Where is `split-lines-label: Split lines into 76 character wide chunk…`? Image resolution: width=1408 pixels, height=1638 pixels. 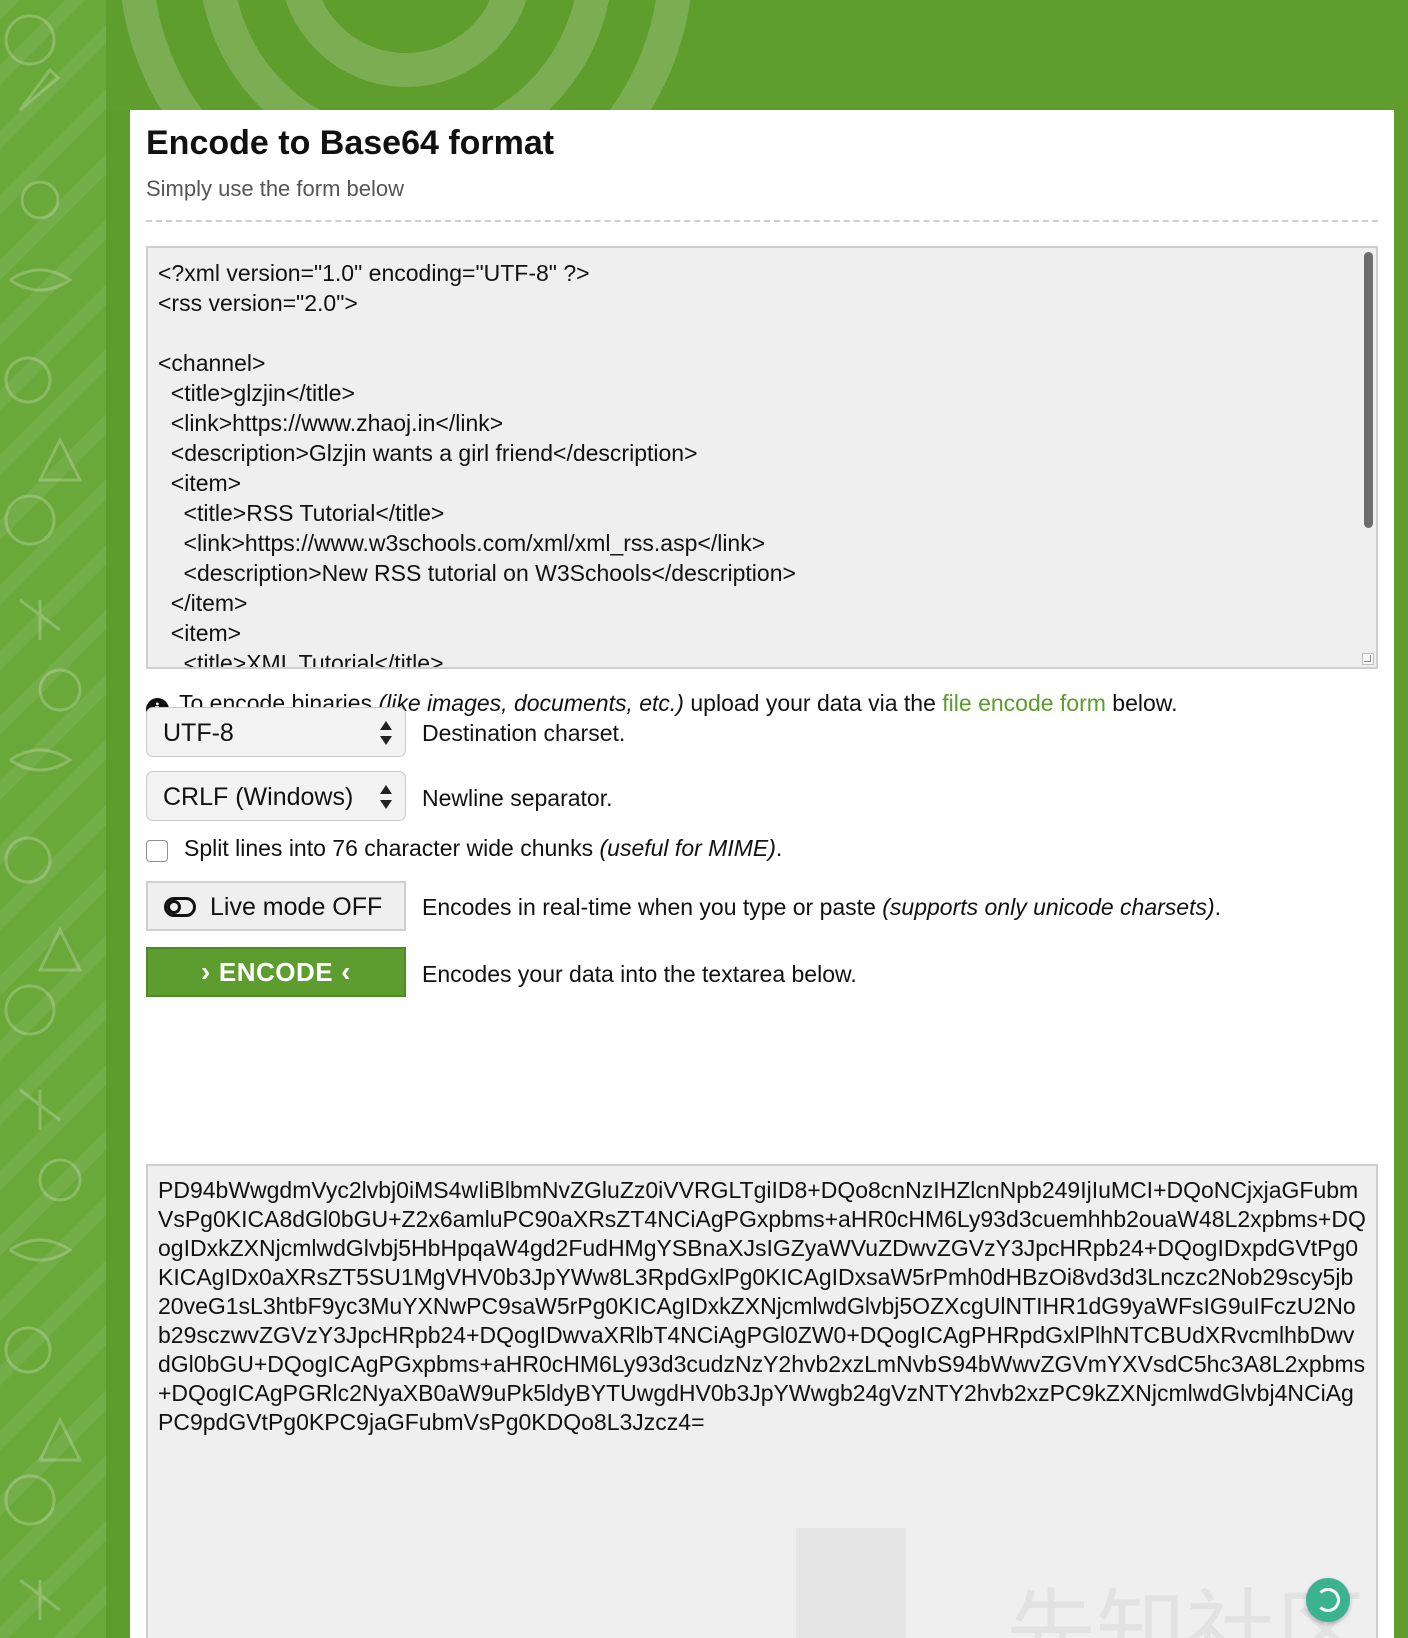
split-lines-label: Split lines into 76 character wide chunk… is located at coordinates (483, 848).